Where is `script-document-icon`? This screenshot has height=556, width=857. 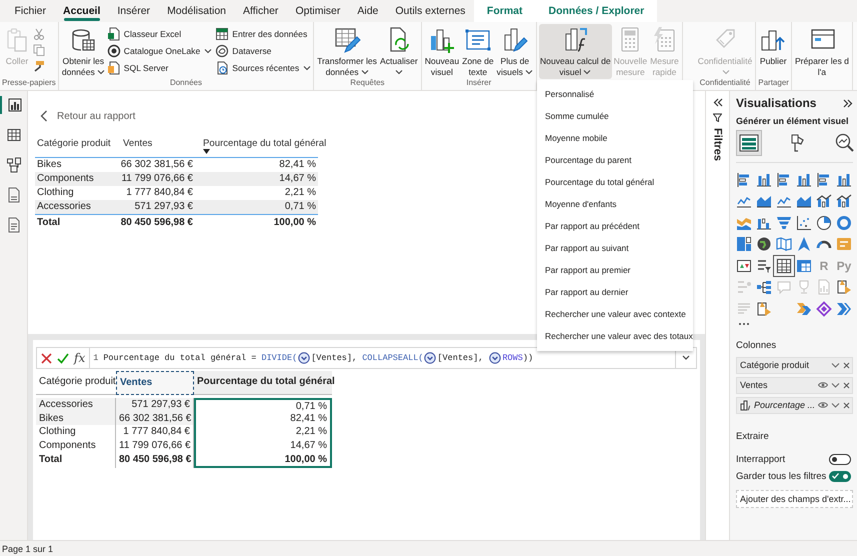
script-document-icon is located at coordinates (14, 225).